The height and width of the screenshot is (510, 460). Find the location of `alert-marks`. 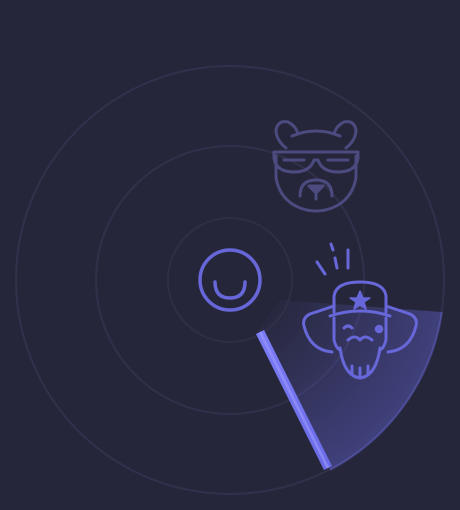

alert-marks is located at coordinates (332, 259).